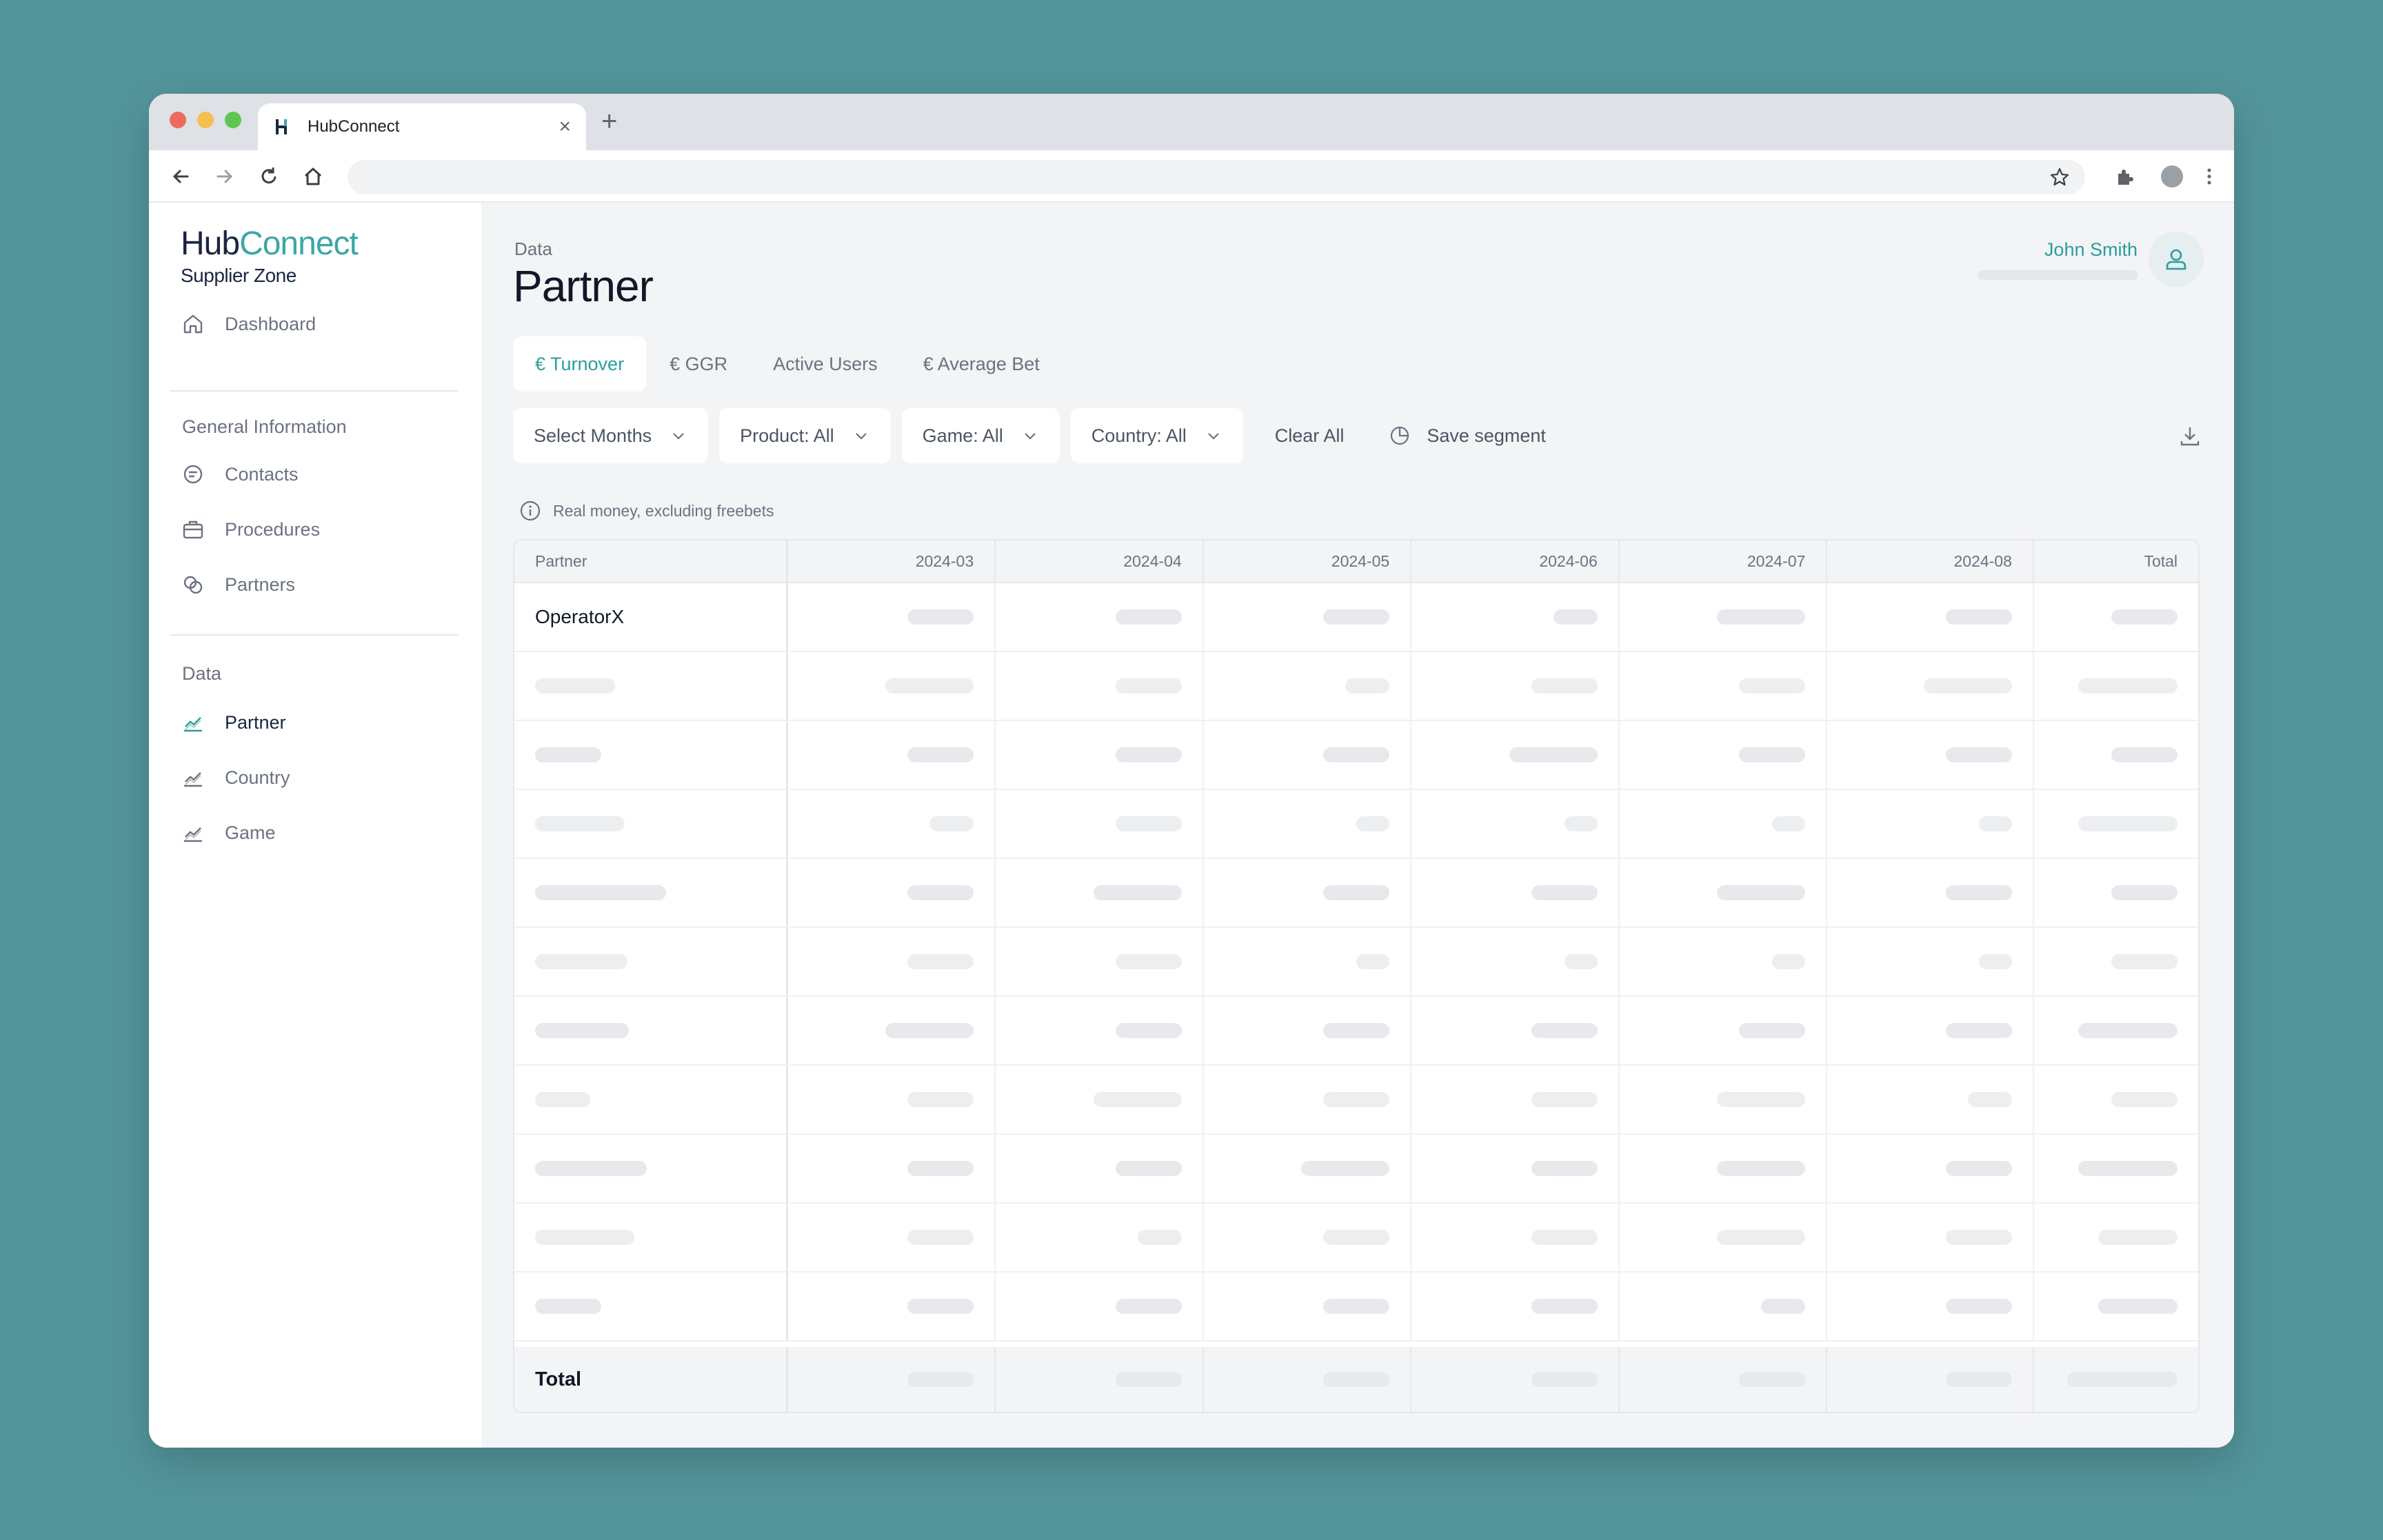 The width and height of the screenshot is (2383, 1540). I want to click on avatar, so click(2176, 259).